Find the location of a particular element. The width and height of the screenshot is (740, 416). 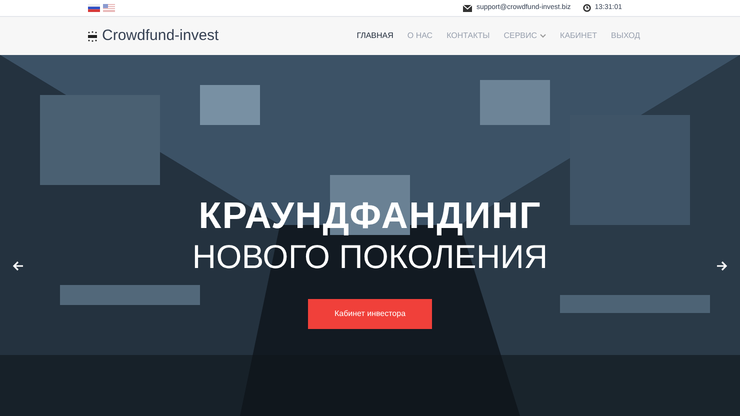

hero-subtitle: НОВОГО ПОКОЛЕНИЯ is located at coordinates (370, 257).